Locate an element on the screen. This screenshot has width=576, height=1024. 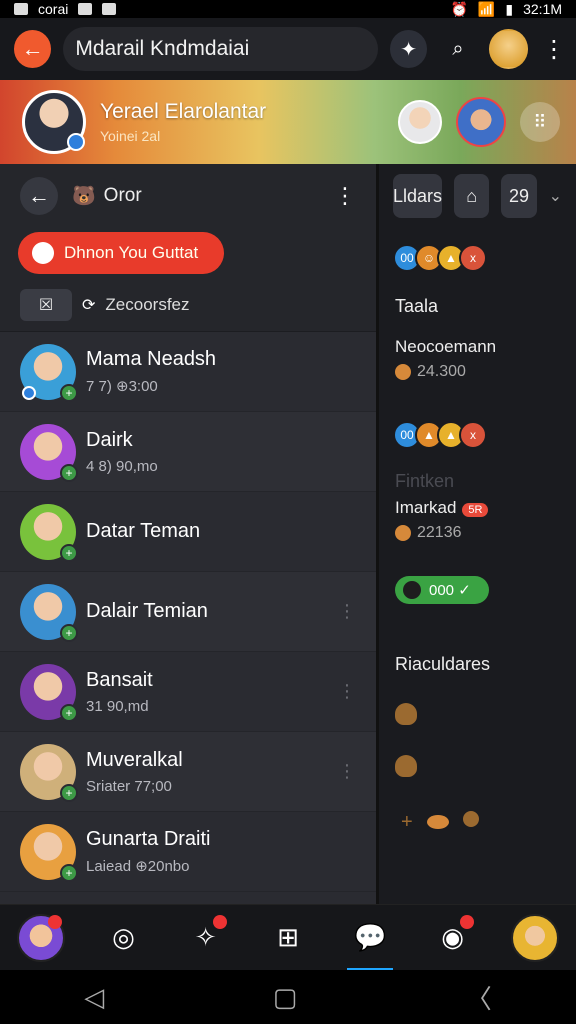
contact-name: Mama Neadsh is located at coordinates (151, 359).